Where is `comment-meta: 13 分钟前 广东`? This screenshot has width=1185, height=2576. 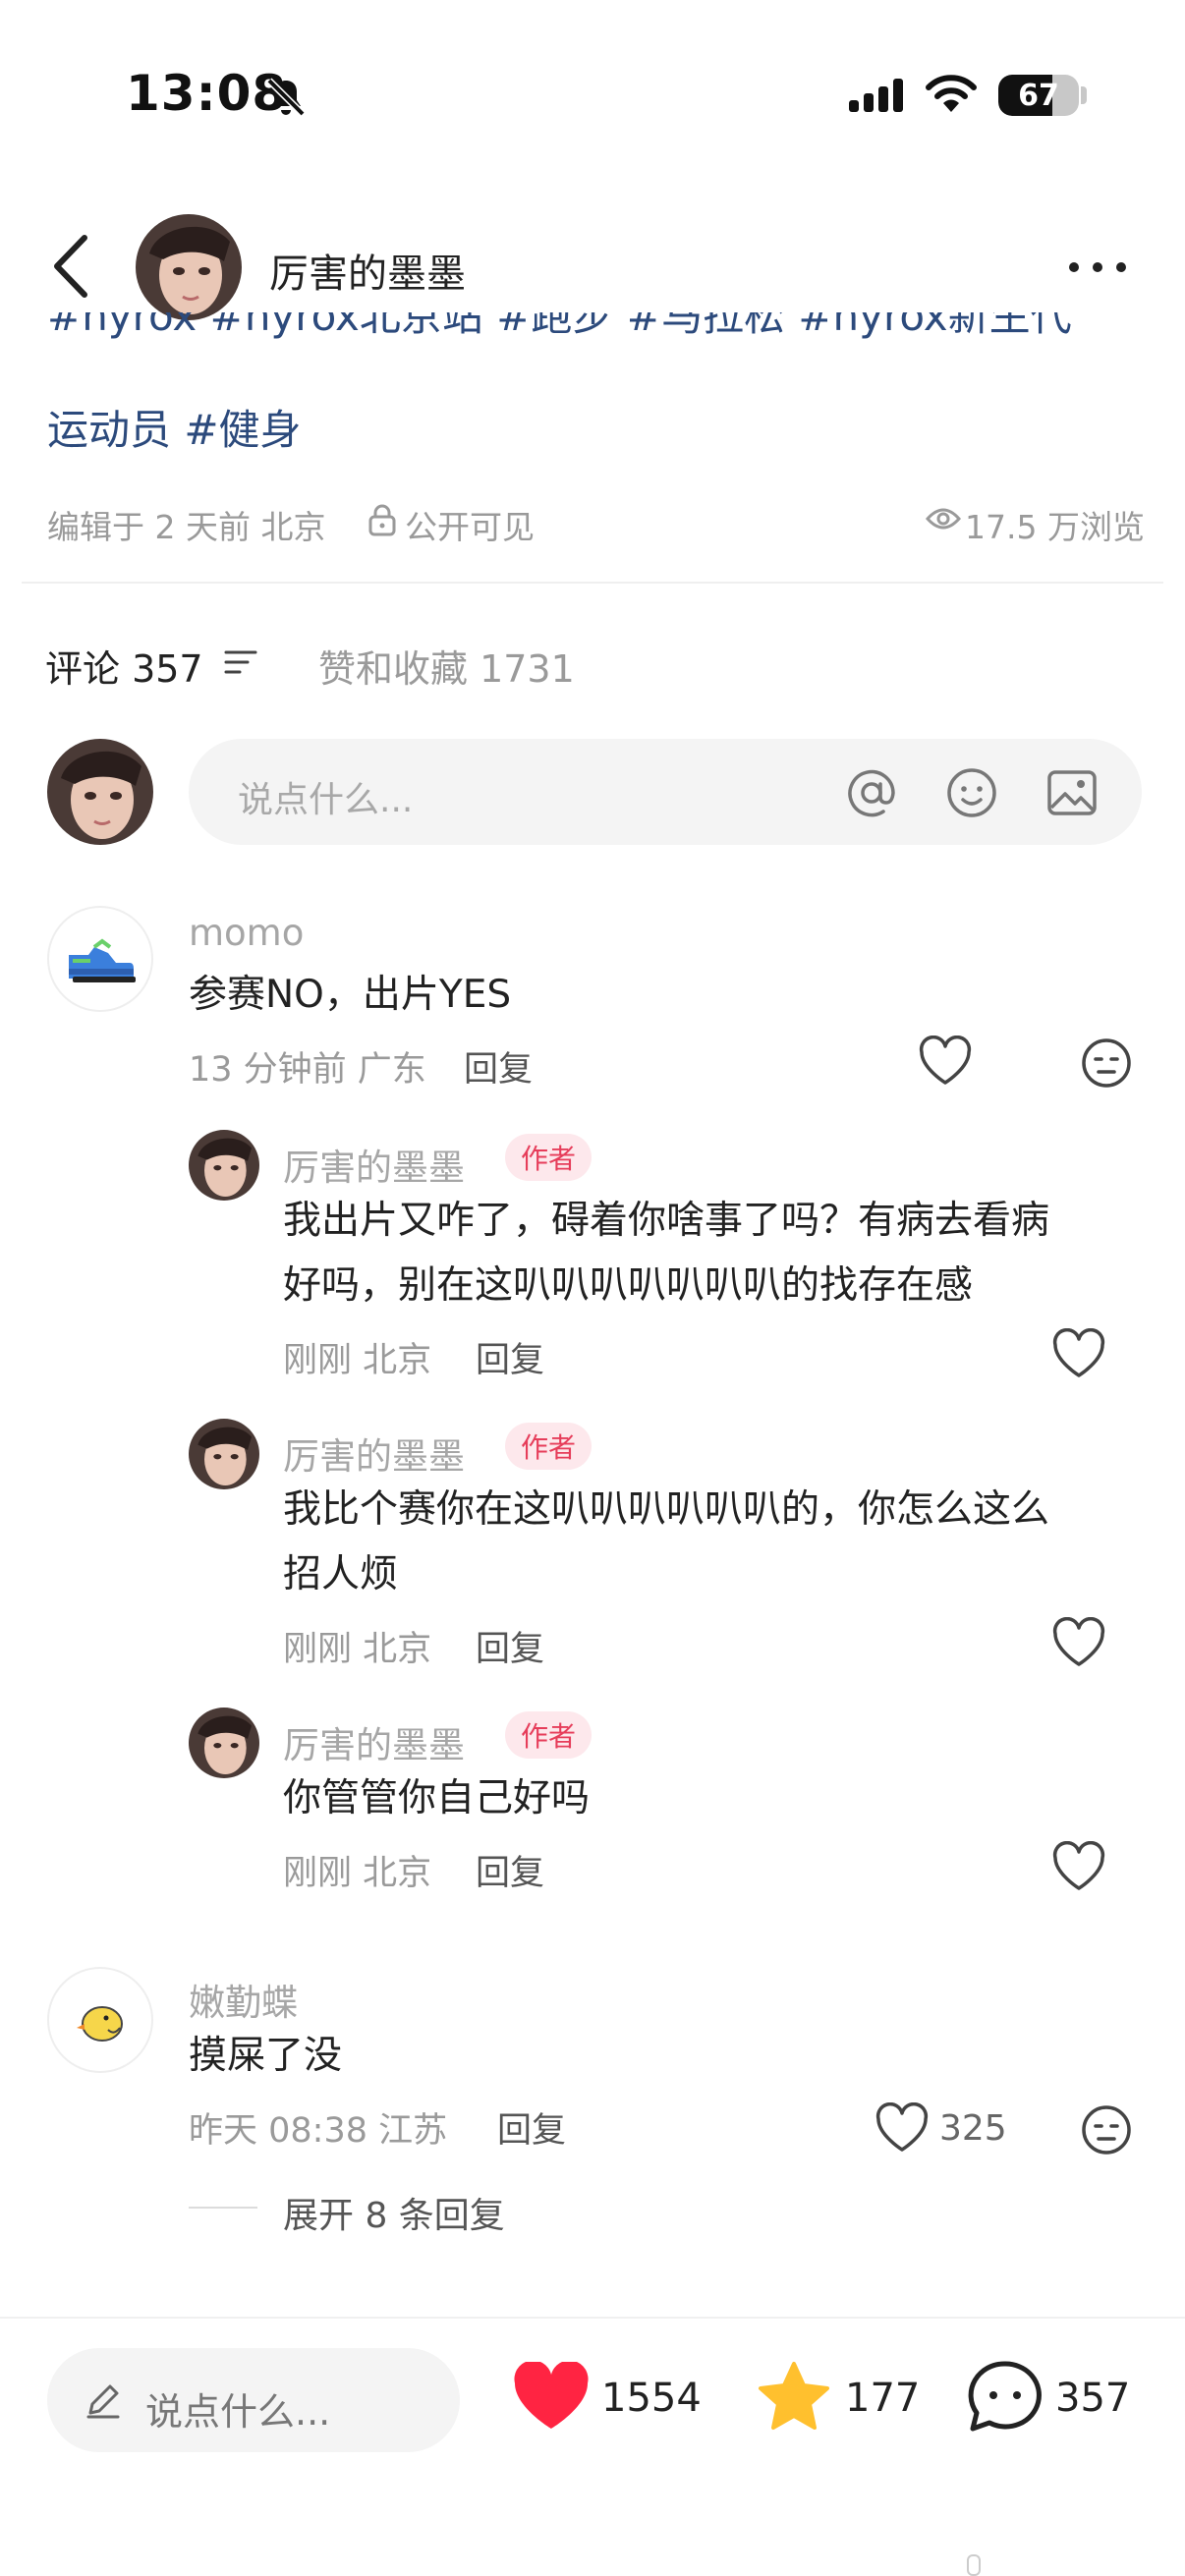 comment-meta: 13 分钟前 广东 is located at coordinates (308, 1070).